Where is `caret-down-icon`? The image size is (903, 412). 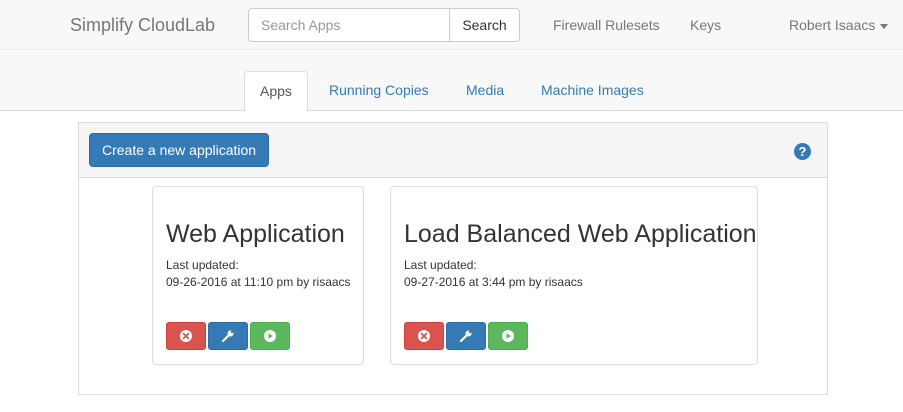 caret-down-icon is located at coordinates (884, 26).